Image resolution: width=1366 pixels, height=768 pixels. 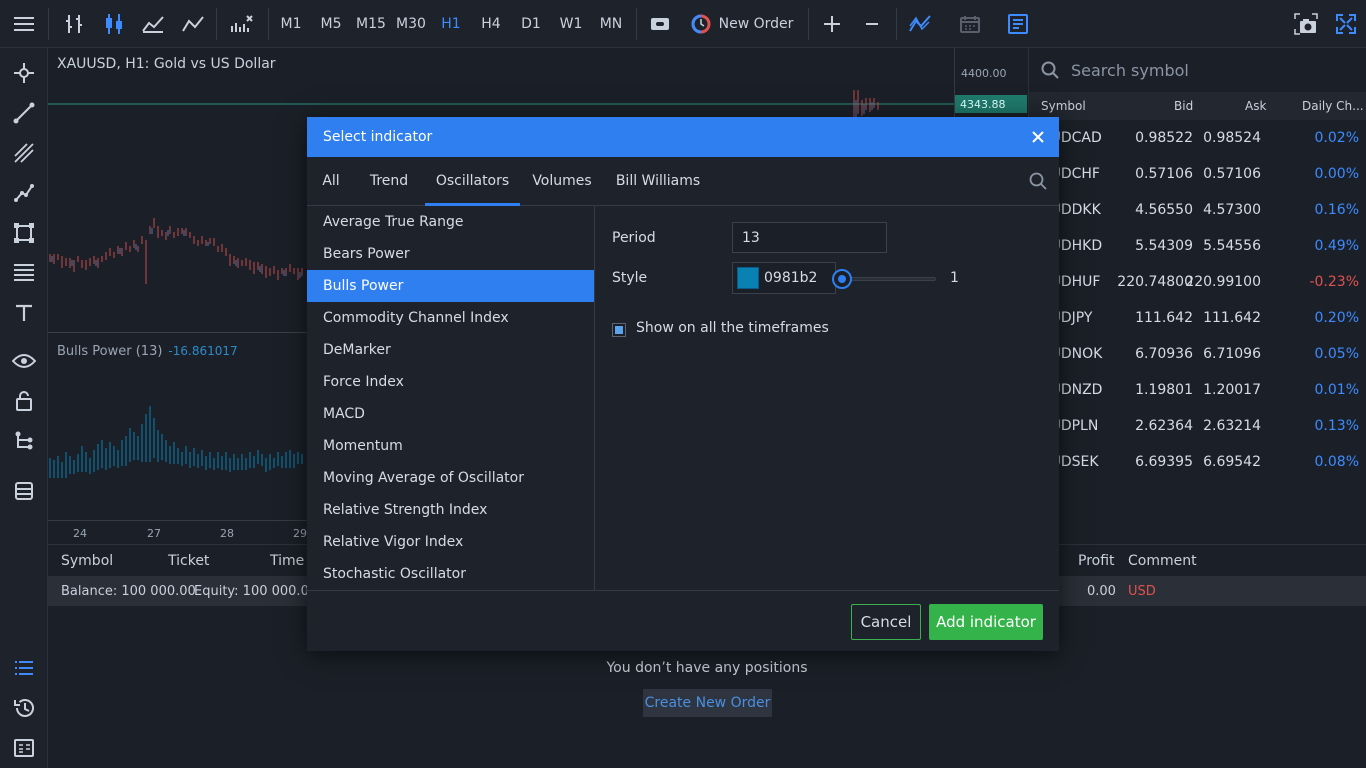 I want to click on trend-lines-icon, so click(x=920, y=24).